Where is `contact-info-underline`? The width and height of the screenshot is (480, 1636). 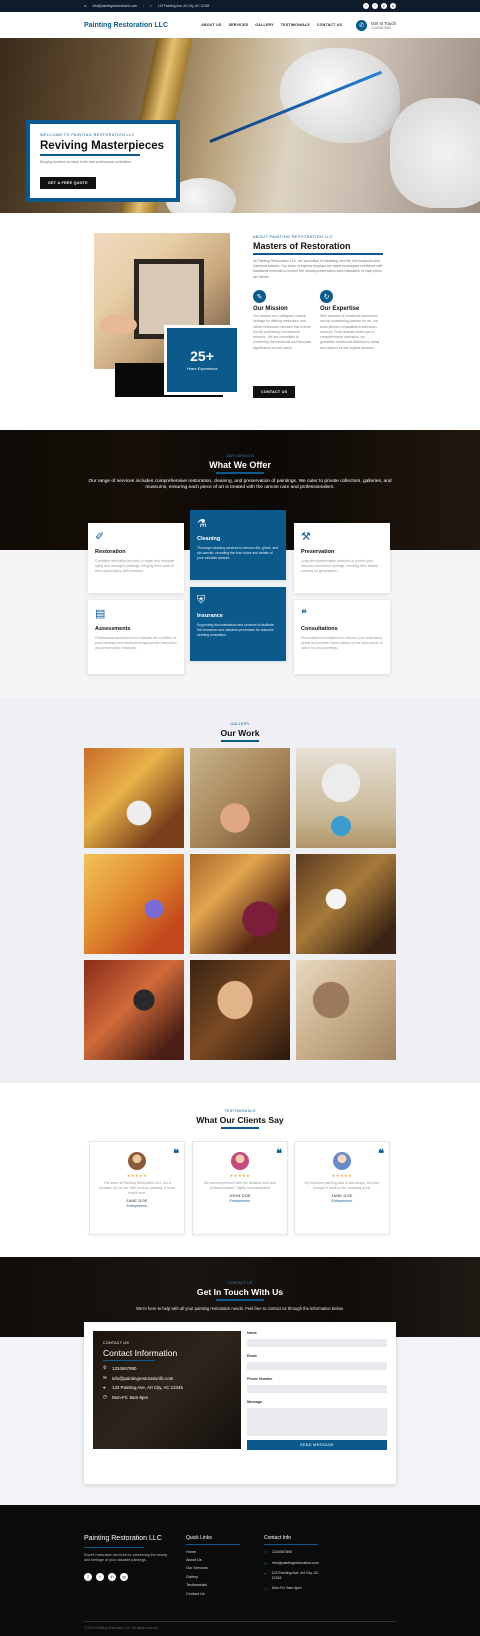
contact-info-underline is located at coordinates (291, 1545).